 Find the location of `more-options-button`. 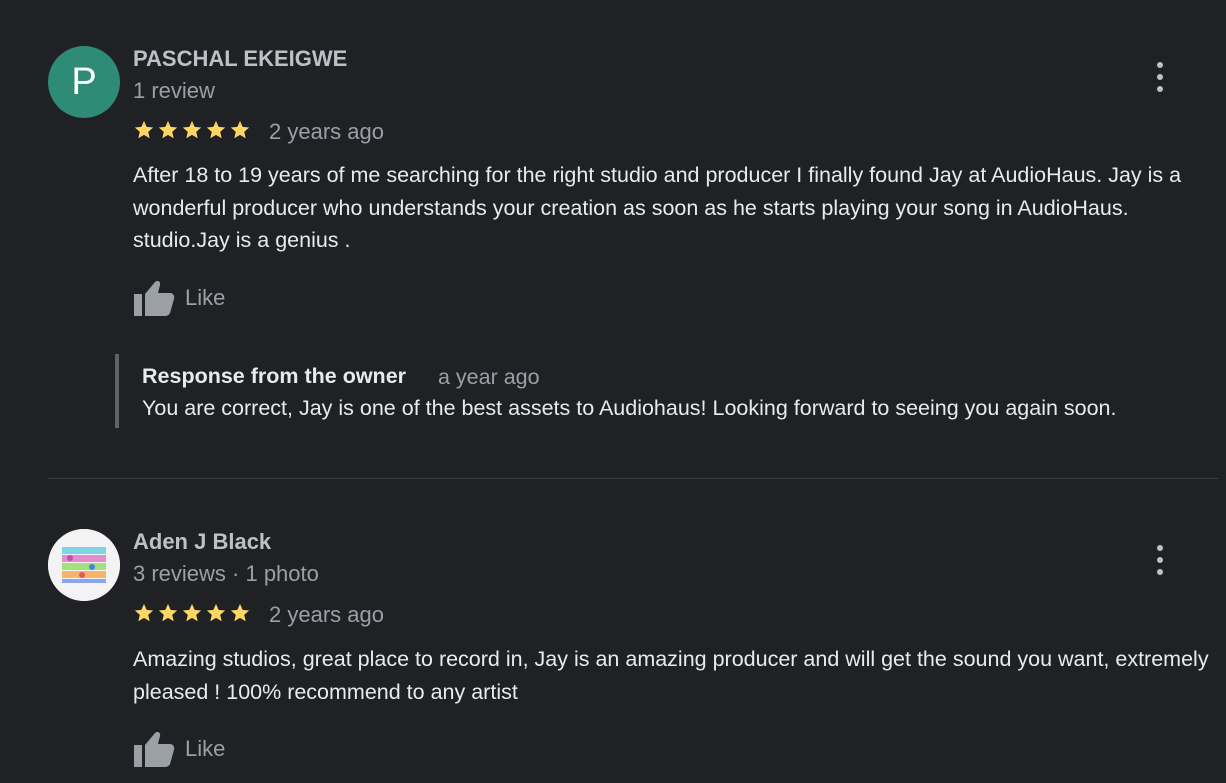

more-options-button is located at coordinates (1160, 560).